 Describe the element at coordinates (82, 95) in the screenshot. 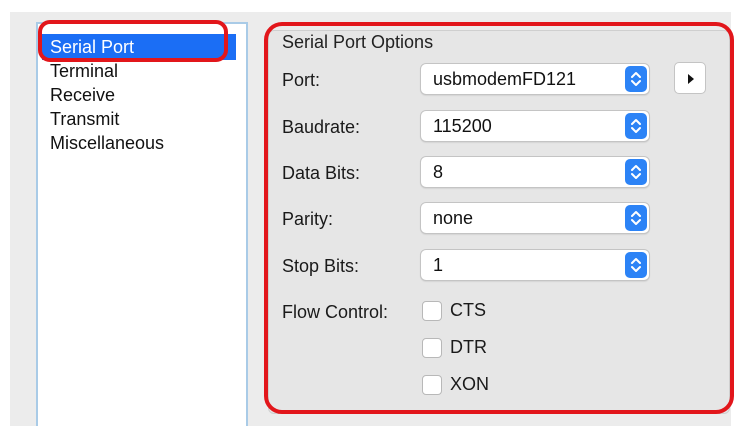

I see `sidebar-item-receive: Receive` at that location.